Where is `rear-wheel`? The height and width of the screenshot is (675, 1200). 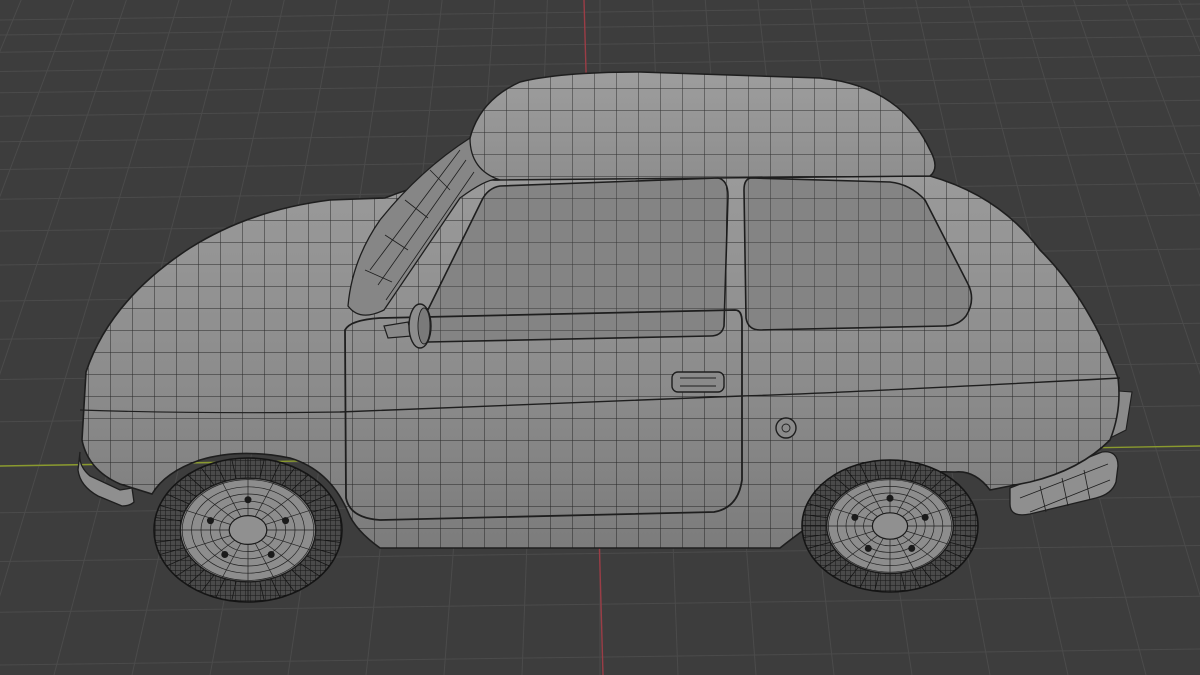 rear-wheel is located at coordinates (890, 526).